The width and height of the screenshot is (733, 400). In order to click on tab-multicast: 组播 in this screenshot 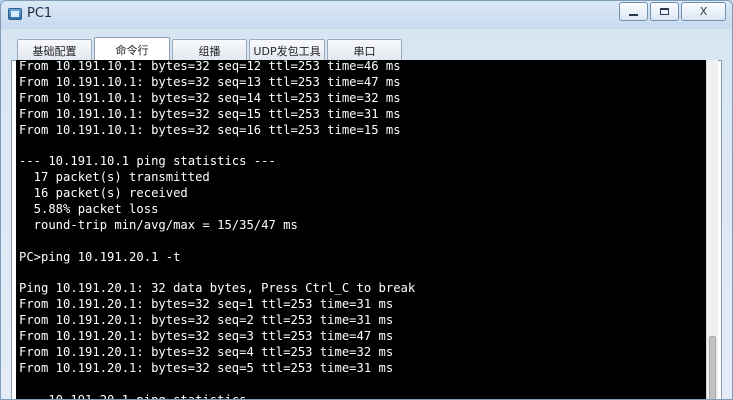, I will do `click(209, 50)`.